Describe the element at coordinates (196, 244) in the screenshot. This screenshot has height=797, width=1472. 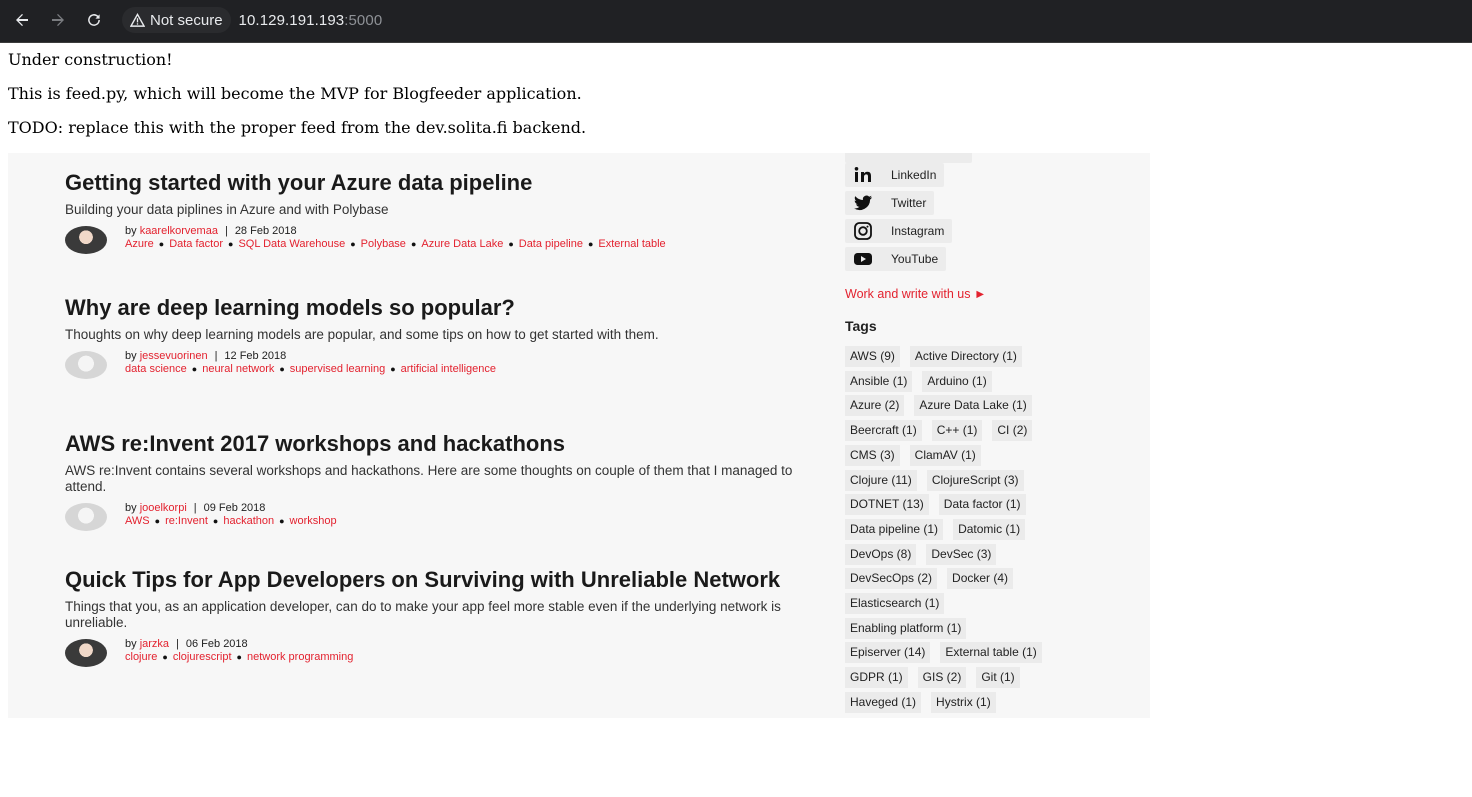
I see `post-tag: Data factor` at that location.